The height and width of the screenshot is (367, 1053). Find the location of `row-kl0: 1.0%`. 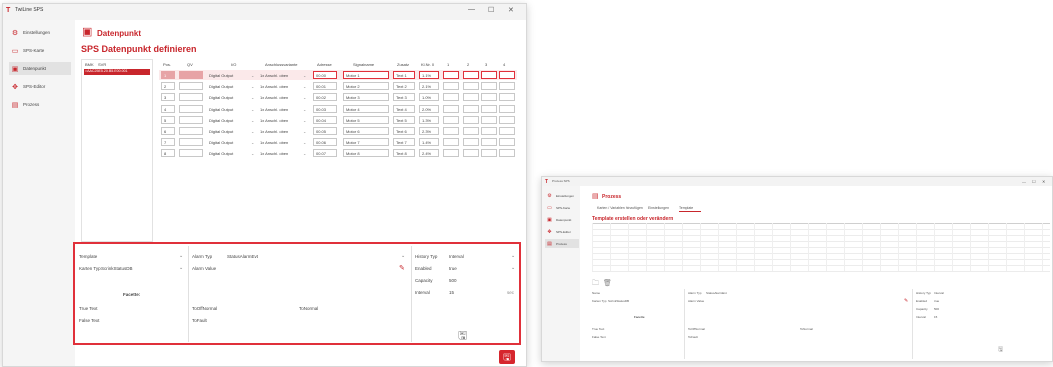

row-kl0: 1.0% is located at coordinates (429, 97).